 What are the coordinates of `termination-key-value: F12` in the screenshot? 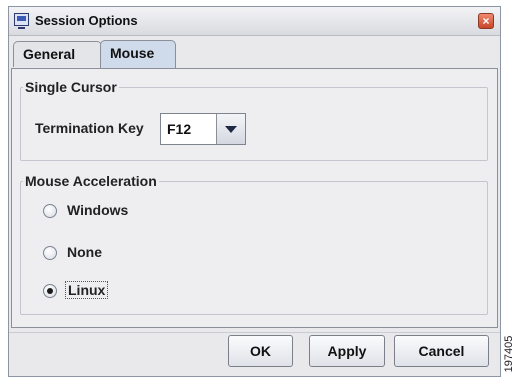 It's located at (179, 129).